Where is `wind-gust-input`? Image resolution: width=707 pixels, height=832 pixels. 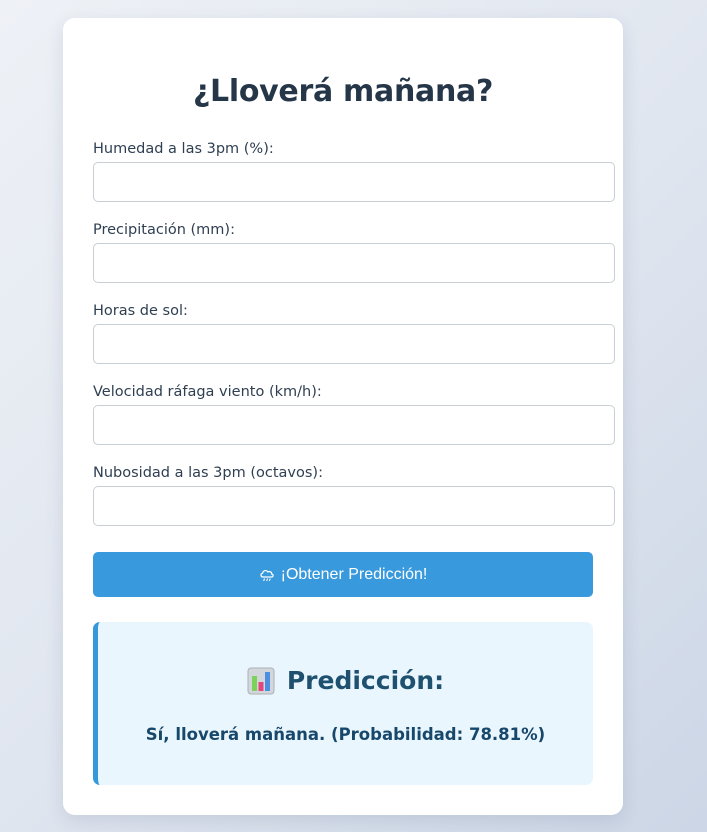
wind-gust-input is located at coordinates (354, 425).